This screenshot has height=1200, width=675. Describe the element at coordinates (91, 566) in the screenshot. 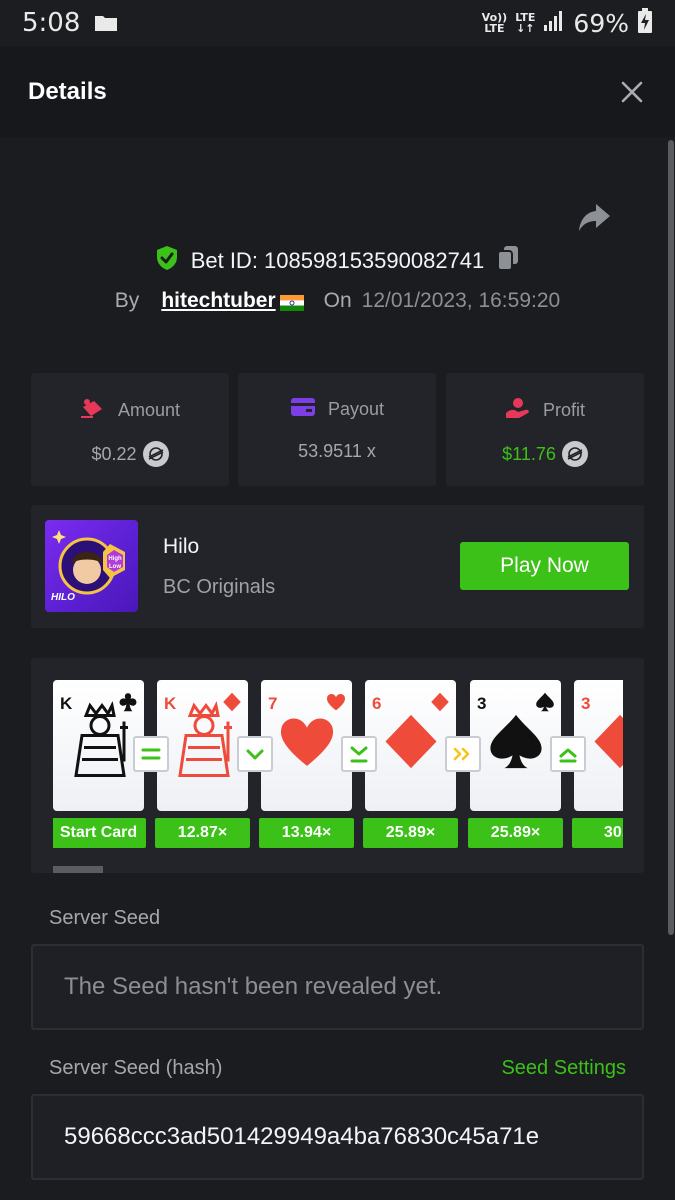

I see `hilo-thumbnail: High Low HILO` at that location.